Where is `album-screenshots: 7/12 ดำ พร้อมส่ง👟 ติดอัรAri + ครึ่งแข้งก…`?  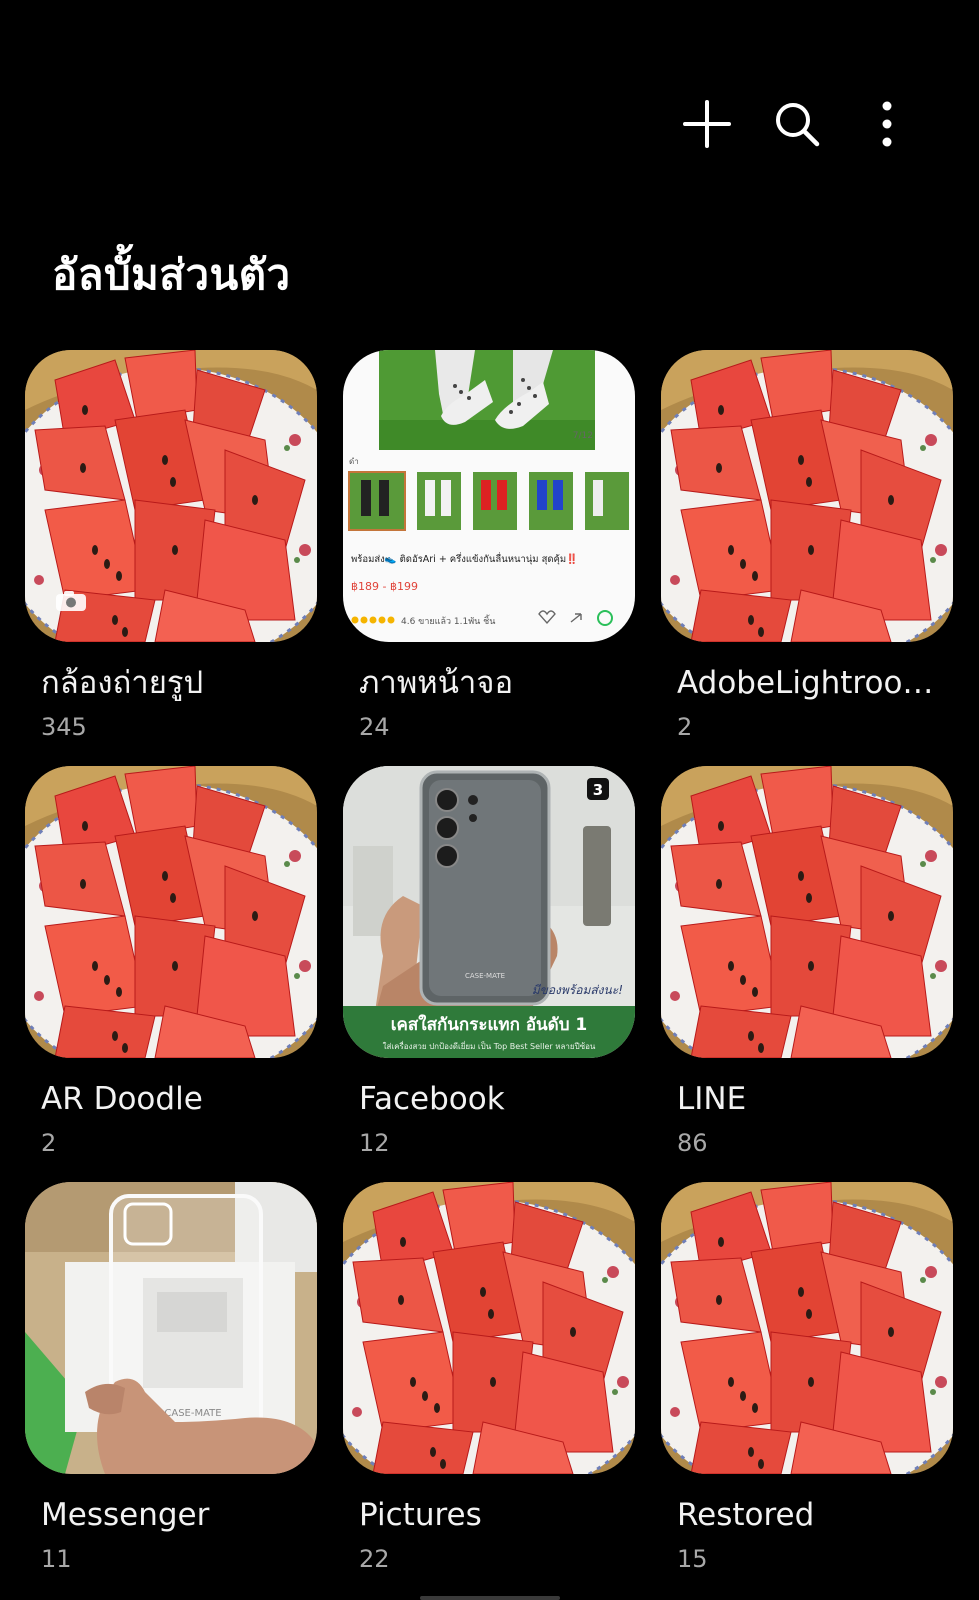
album-screenshots: 7/12 ดำ พร้อมส่ง👟 ติดอัรAri + ครึ่งแข้งก… is located at coordinates (489, 558).